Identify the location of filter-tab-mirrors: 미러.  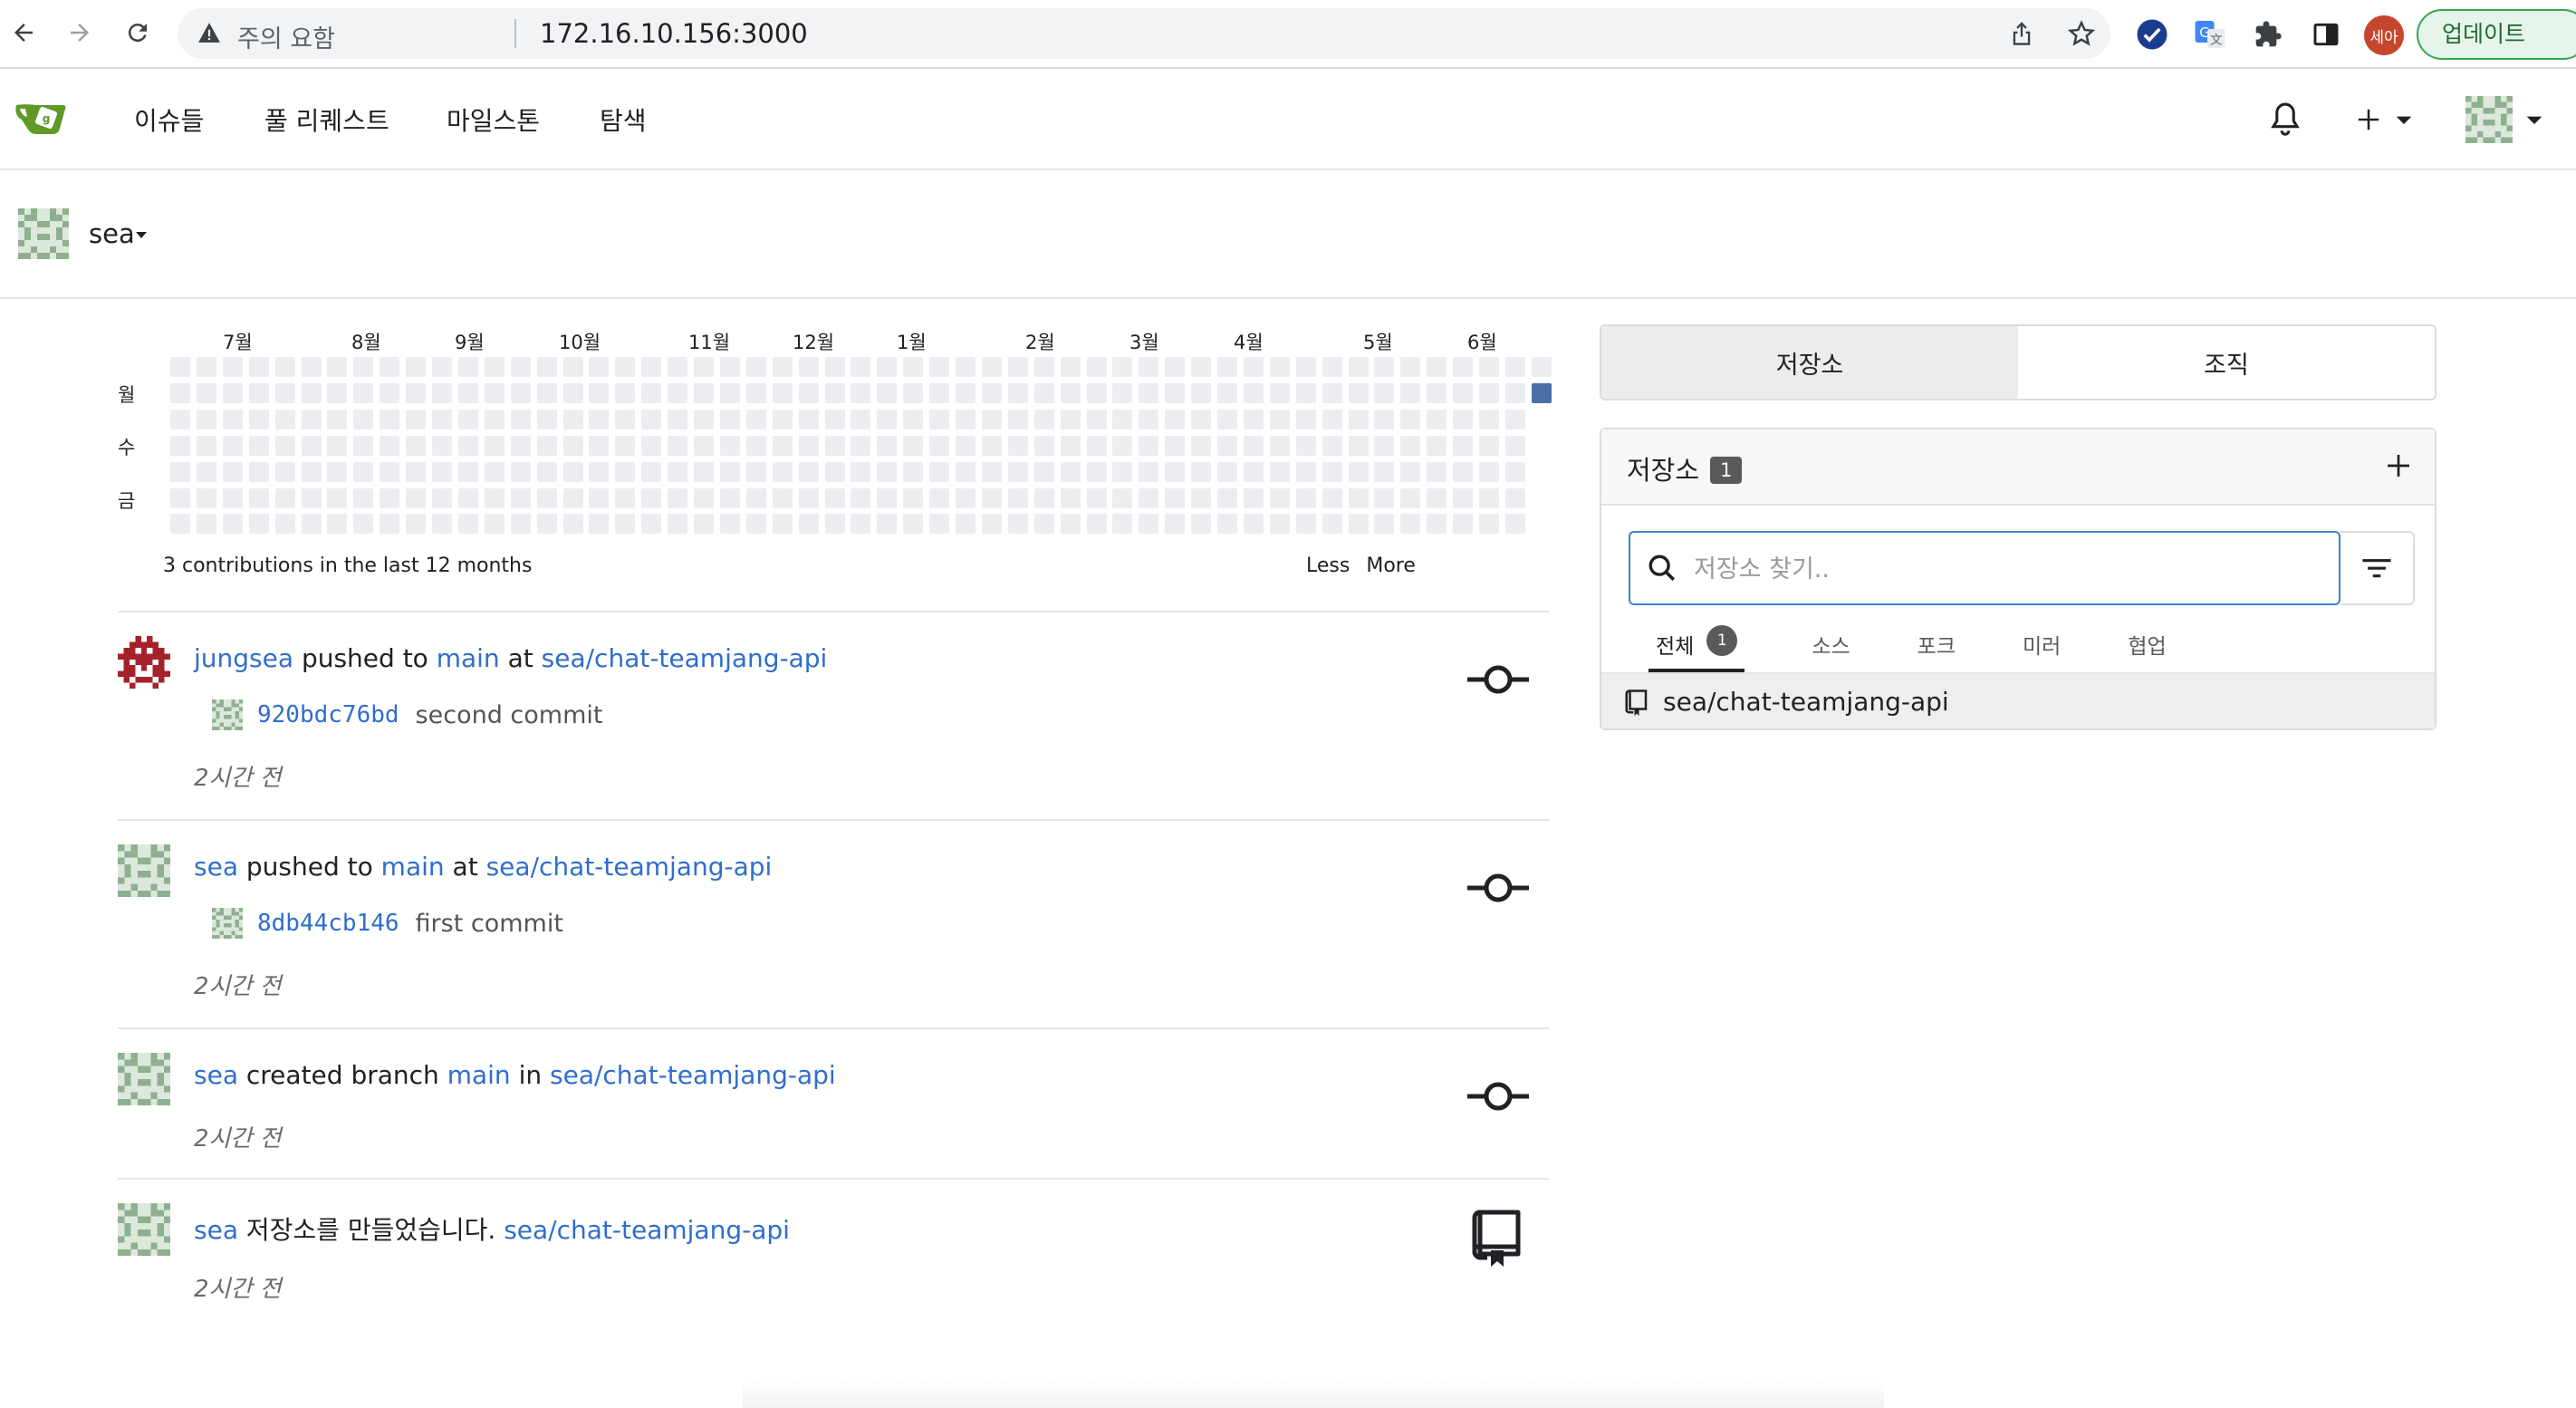
(2042, 647).